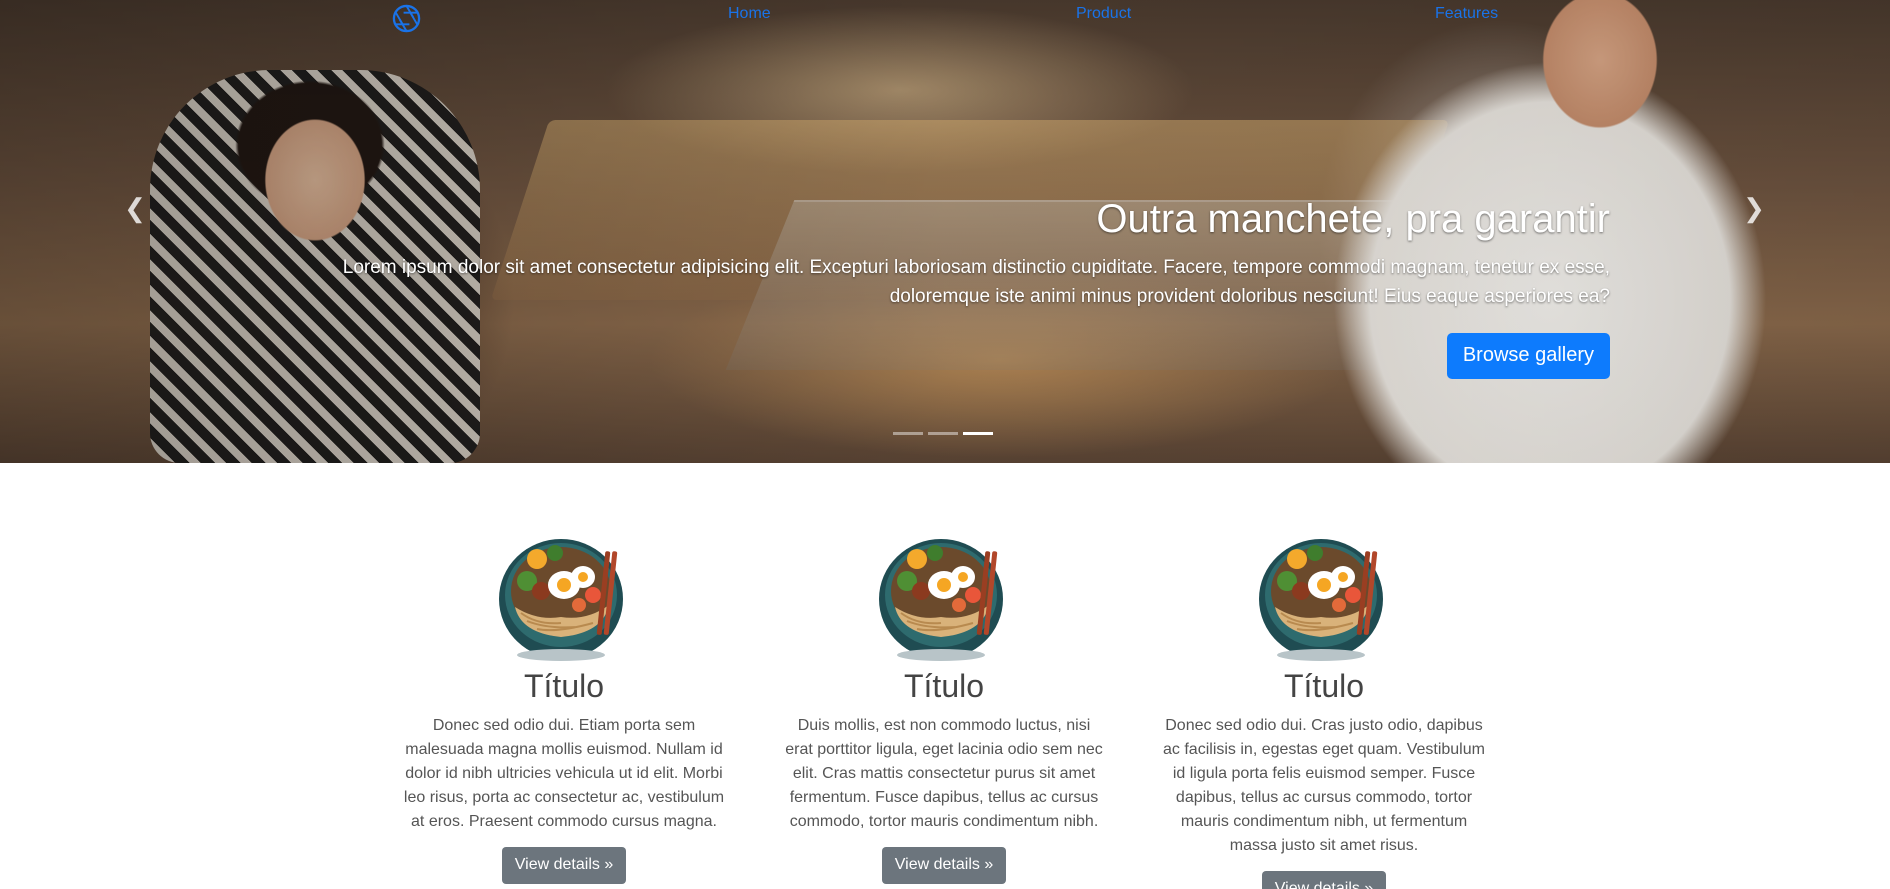 This screenshot has width=1890, height=889. I want to click on carousel-next-button: ❯, so click(1754, 208).